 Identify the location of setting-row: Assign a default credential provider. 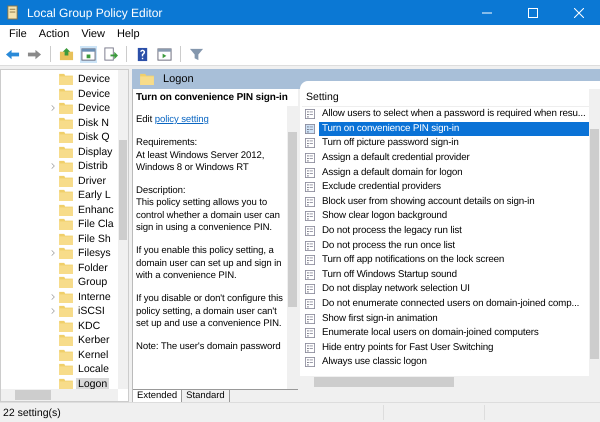
(396, 158).